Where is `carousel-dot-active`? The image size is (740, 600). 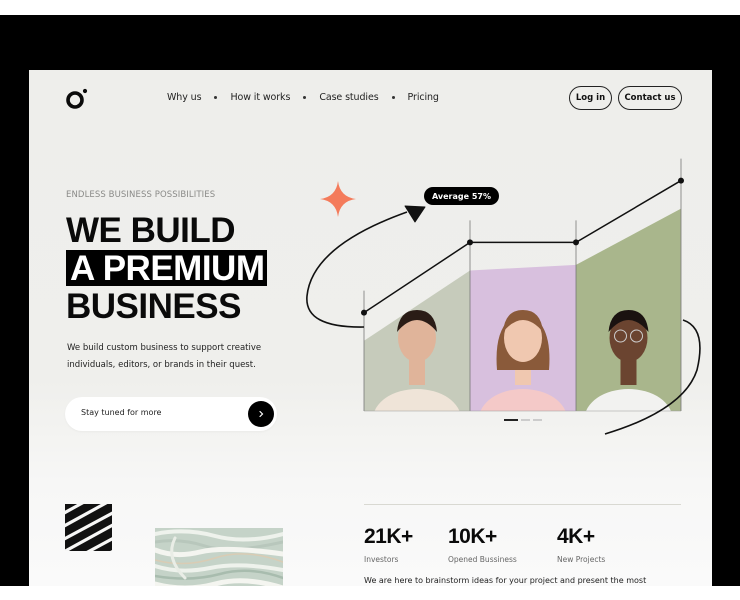
carousel-dot-active is located at coordinates (511, 420).